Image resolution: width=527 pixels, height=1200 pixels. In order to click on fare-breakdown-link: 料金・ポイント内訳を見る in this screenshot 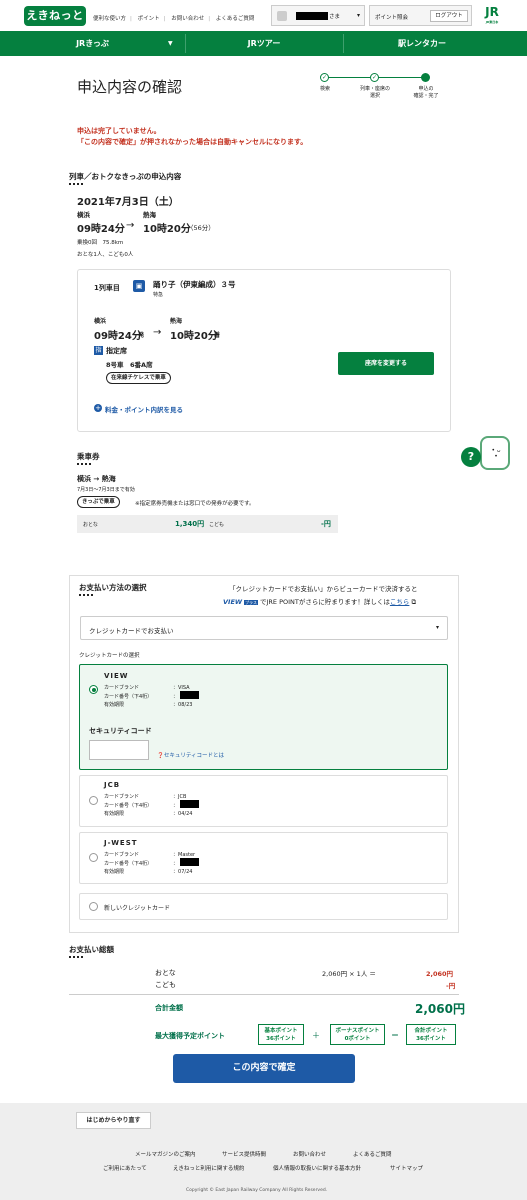, I will do `click(144, 409)`.